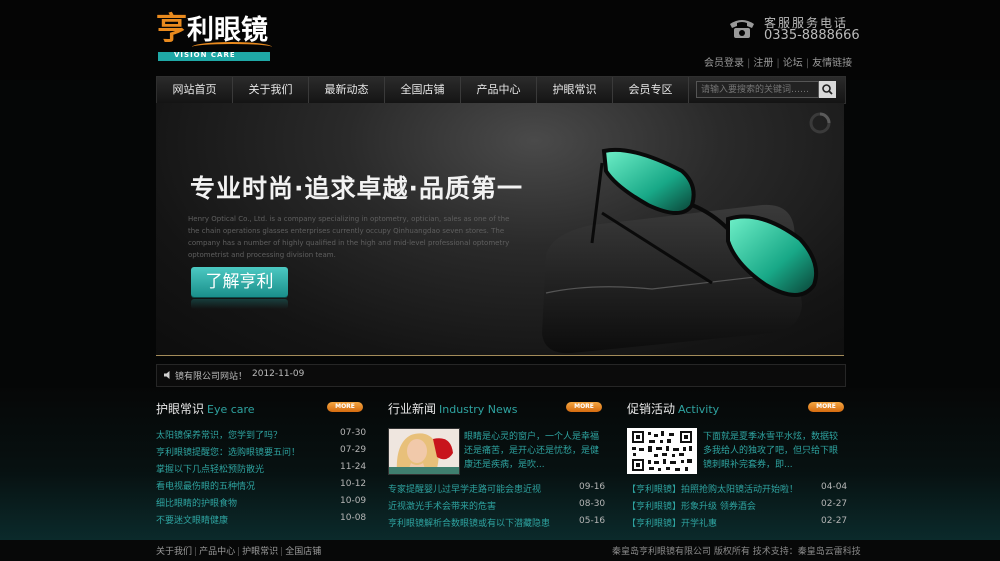 The image size is (1000, 561). What do you see at coordinates (278, 374) in the screenshot?
I see `announcement-date: 2012-11-09` at bounding box center [278, 374].